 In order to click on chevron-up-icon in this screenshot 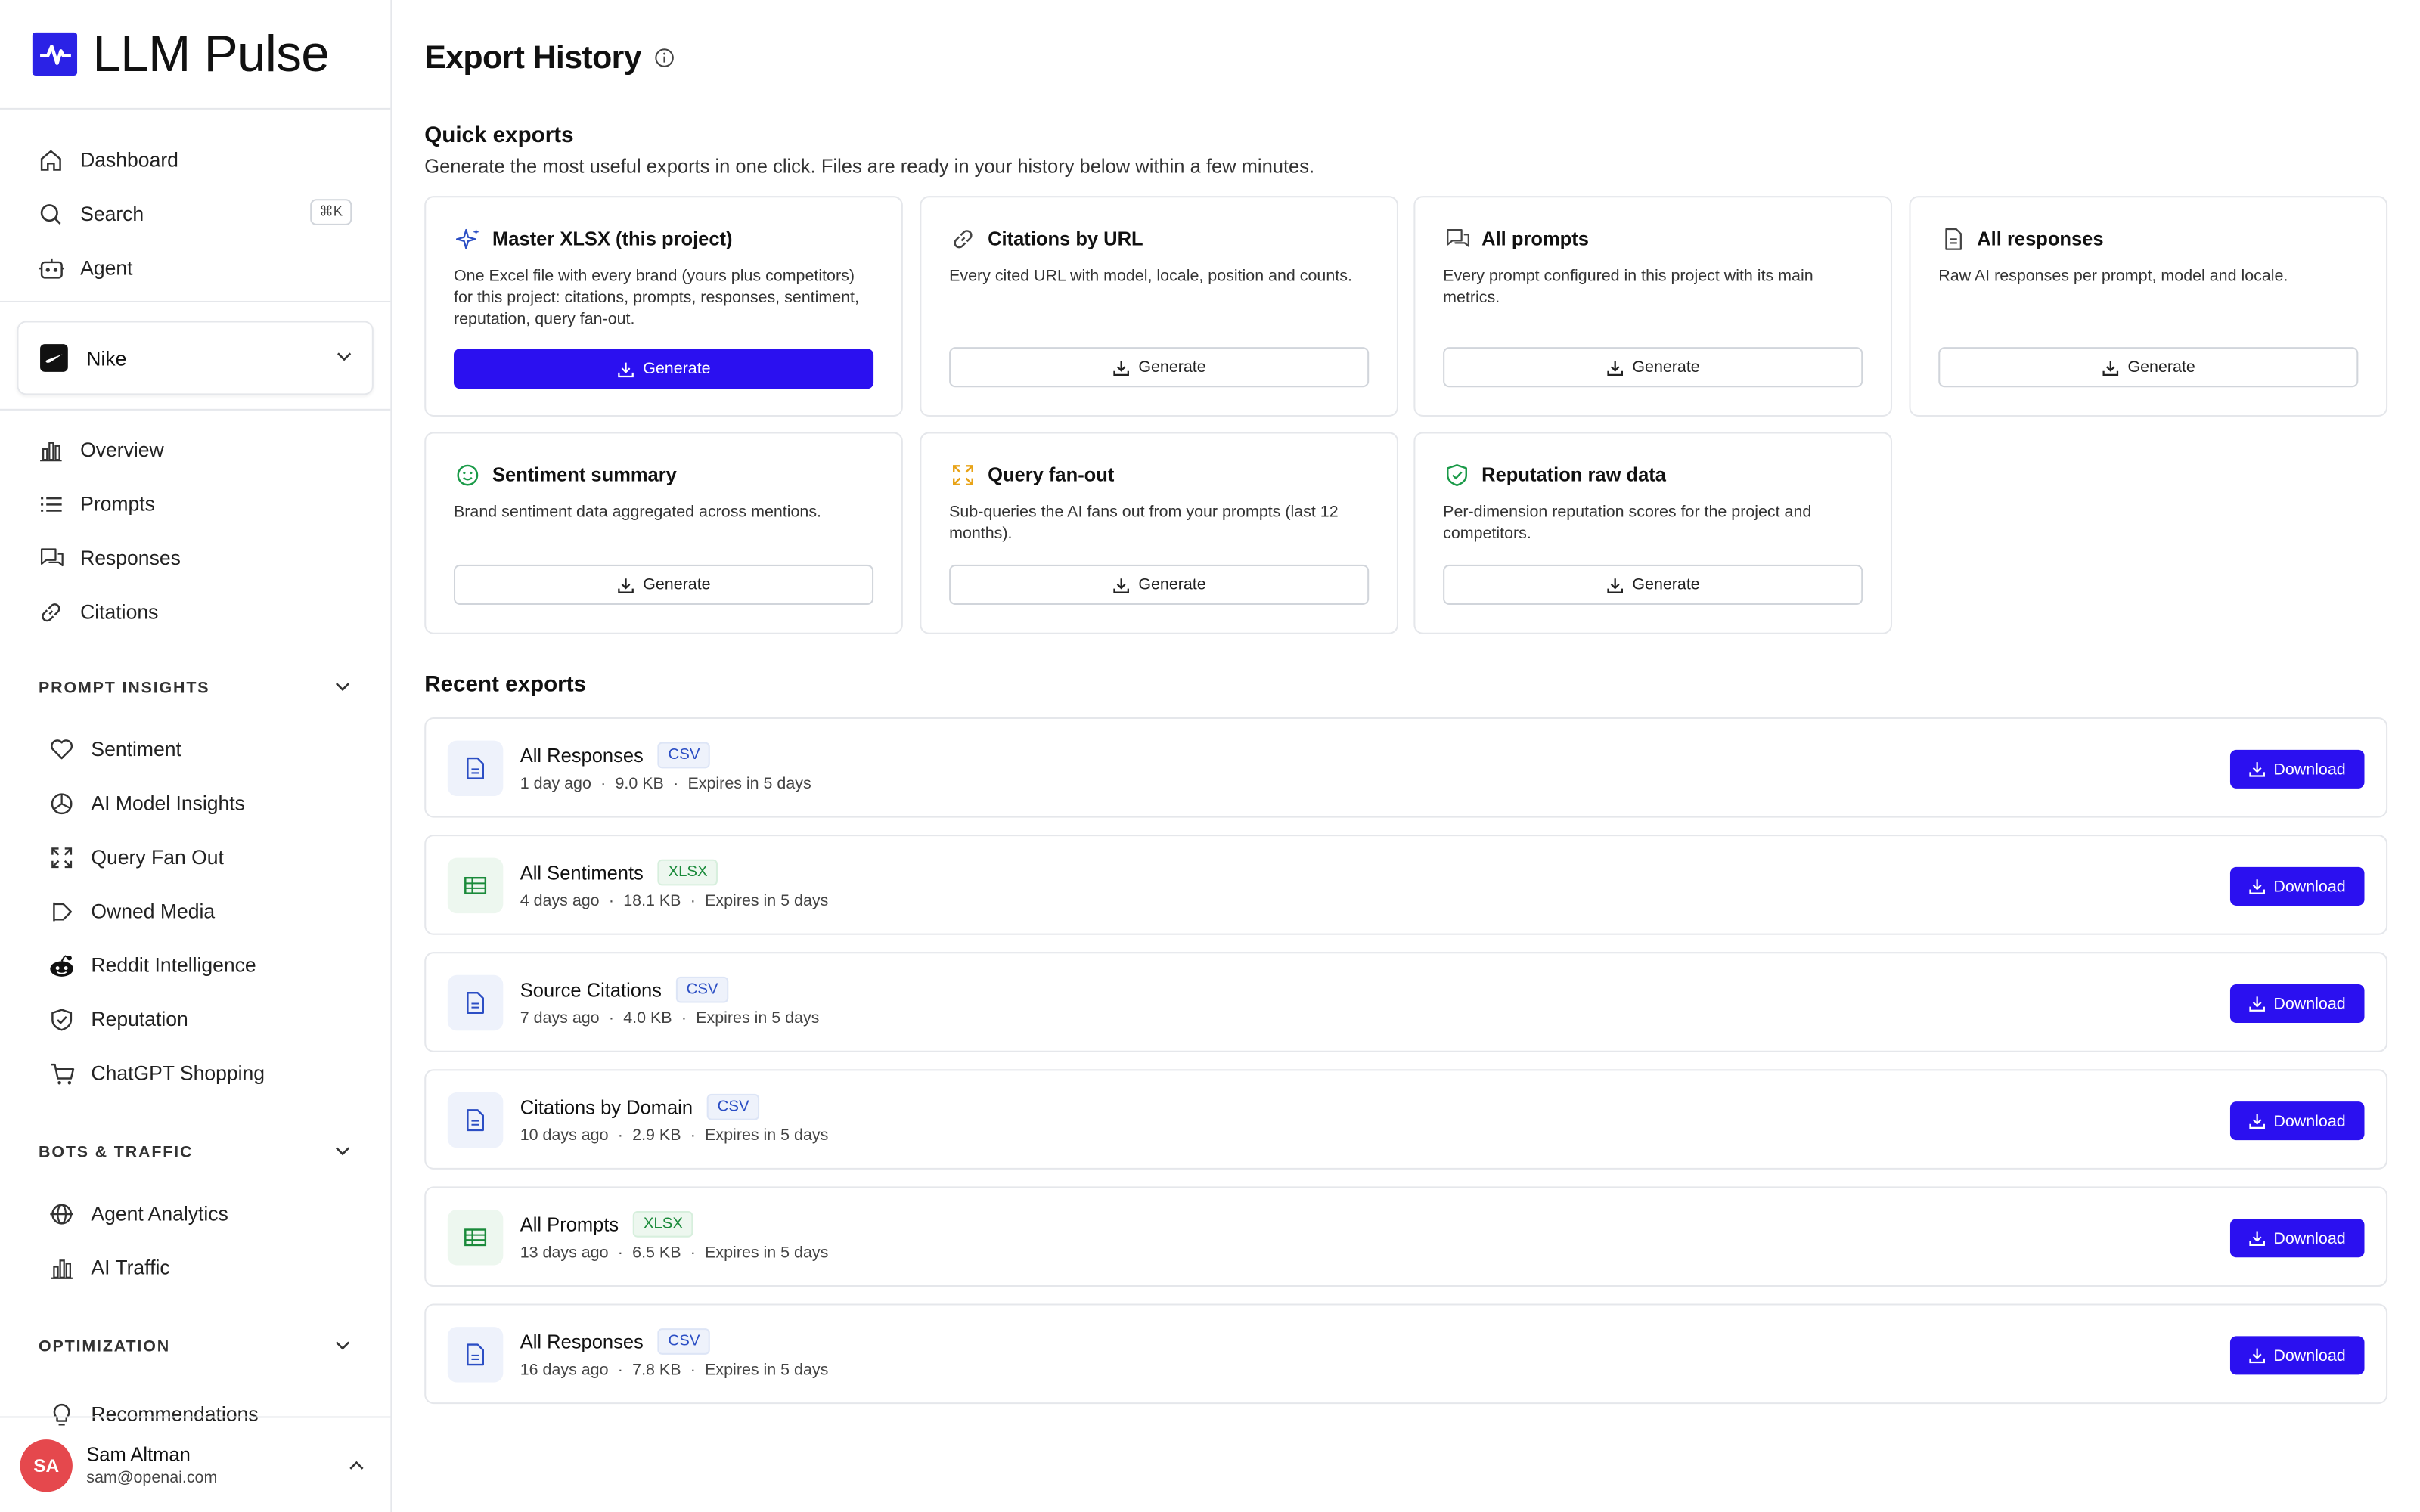, I will do `click(356, 1469)`.